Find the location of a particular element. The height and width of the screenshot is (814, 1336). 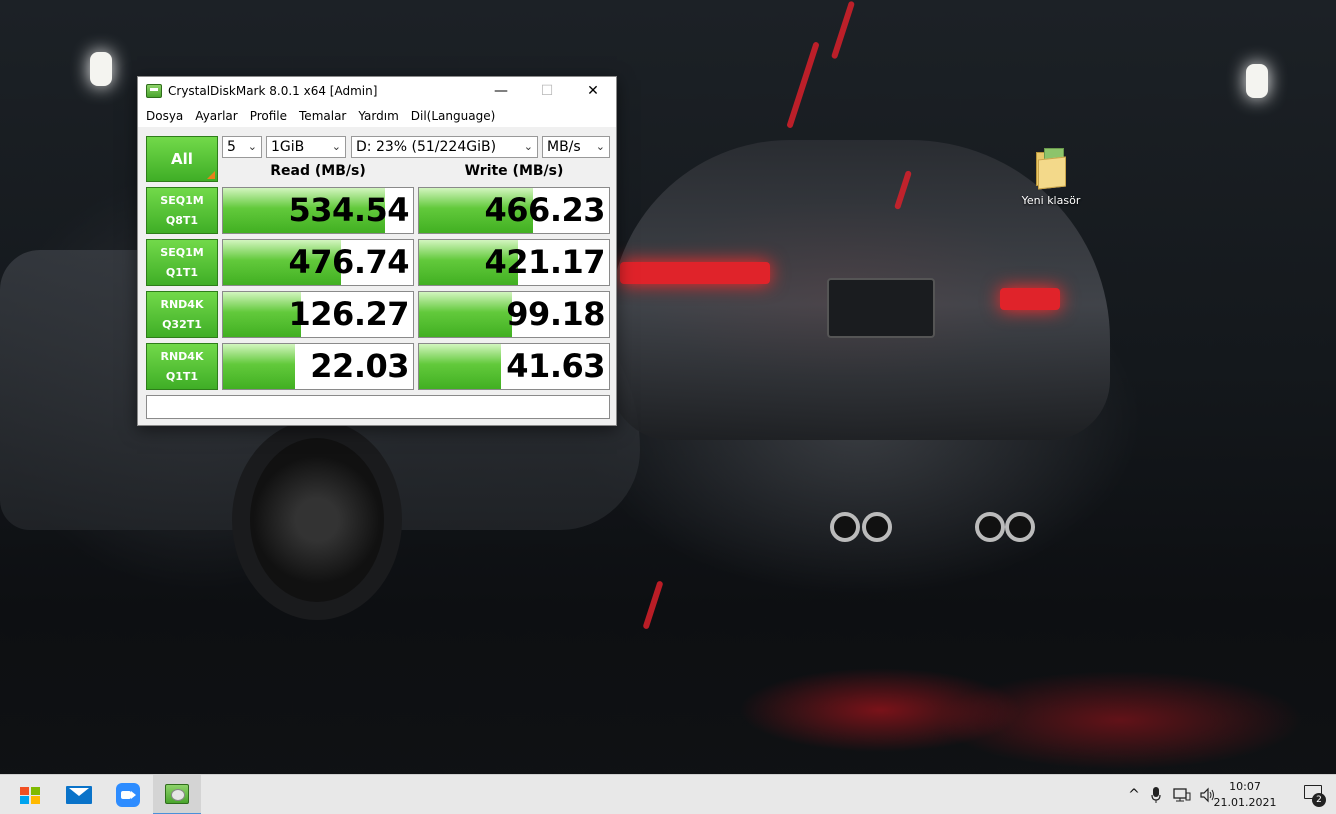

title-bar: CrystalDiskMark 8.0.1 x64 [Admin] — ☐ ✕ is located at coordinates (377, 91).